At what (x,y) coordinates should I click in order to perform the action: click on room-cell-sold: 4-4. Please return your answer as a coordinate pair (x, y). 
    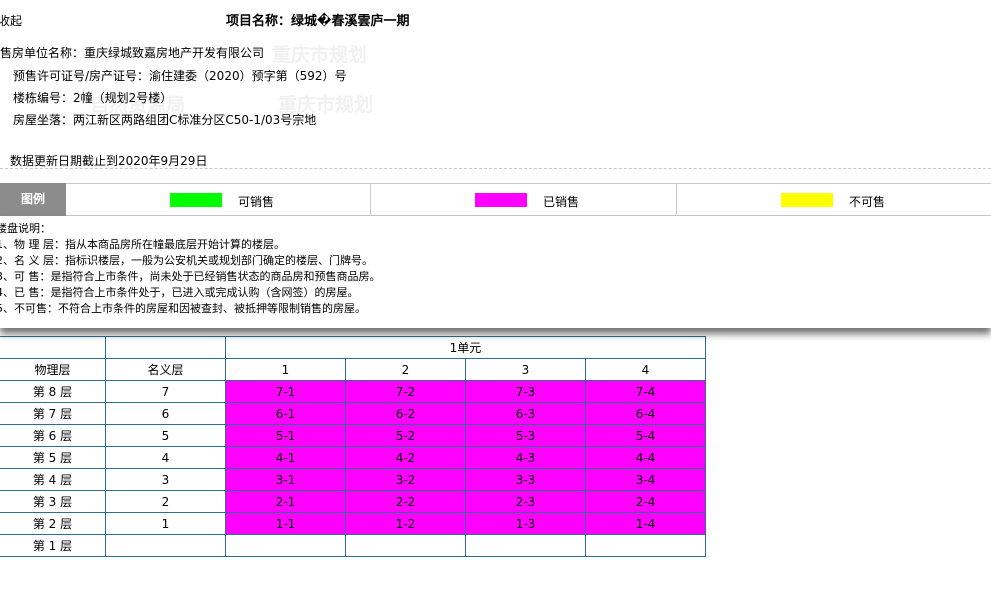
    Looking at the image, I should click on (645, 457).